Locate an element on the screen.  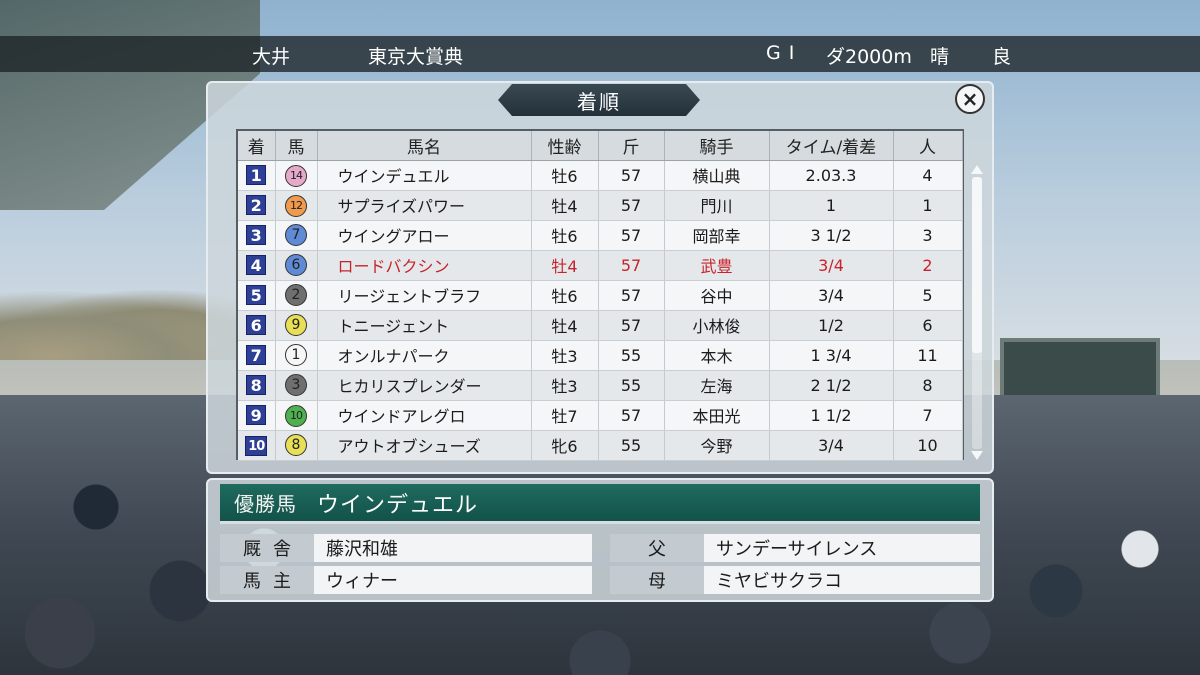
sex-age-cell: 牡3 is located at coordinates (565, 355).